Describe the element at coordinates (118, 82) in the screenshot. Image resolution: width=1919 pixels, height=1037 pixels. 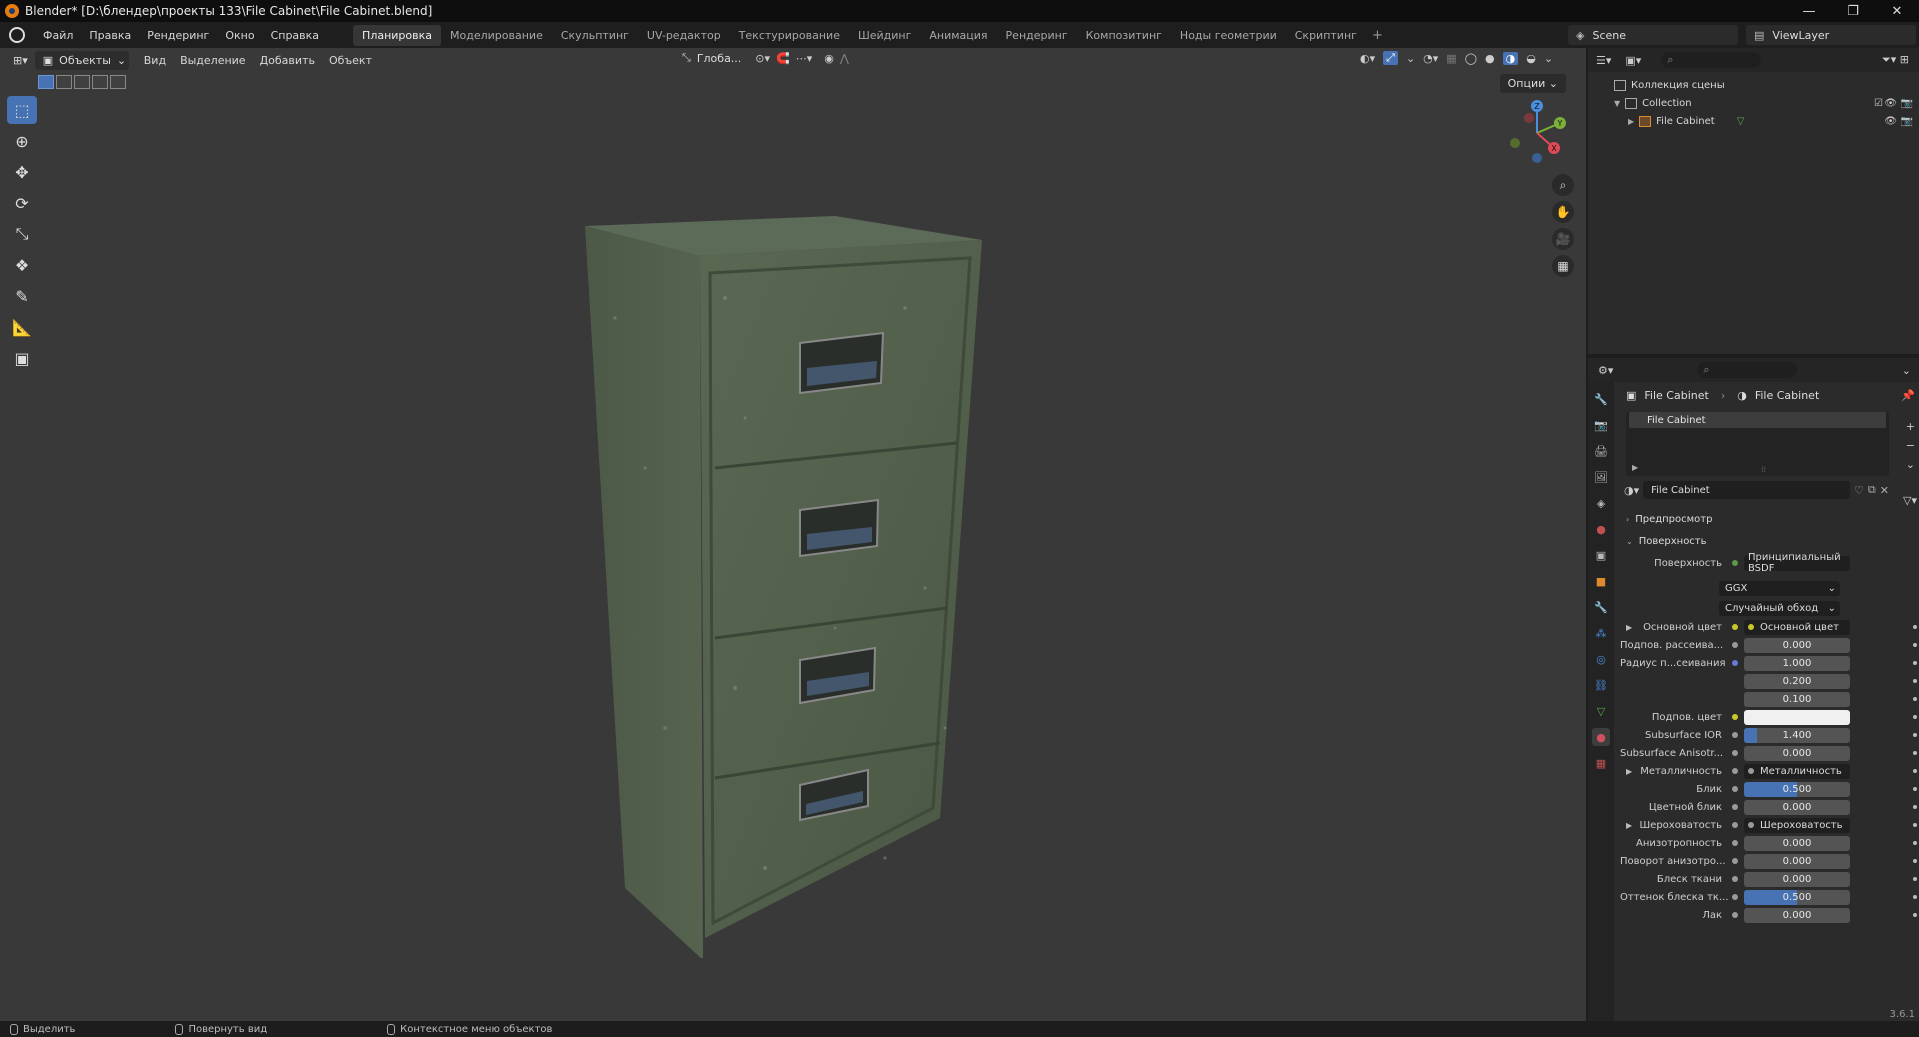
I see `select-intersect-icon` at that location.